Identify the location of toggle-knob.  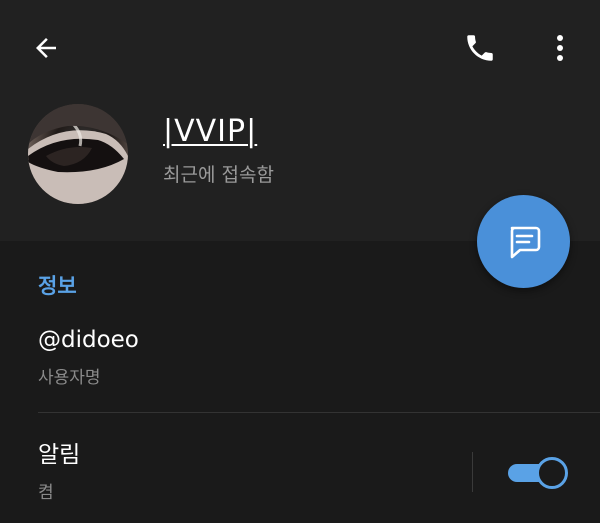
(552, 473).